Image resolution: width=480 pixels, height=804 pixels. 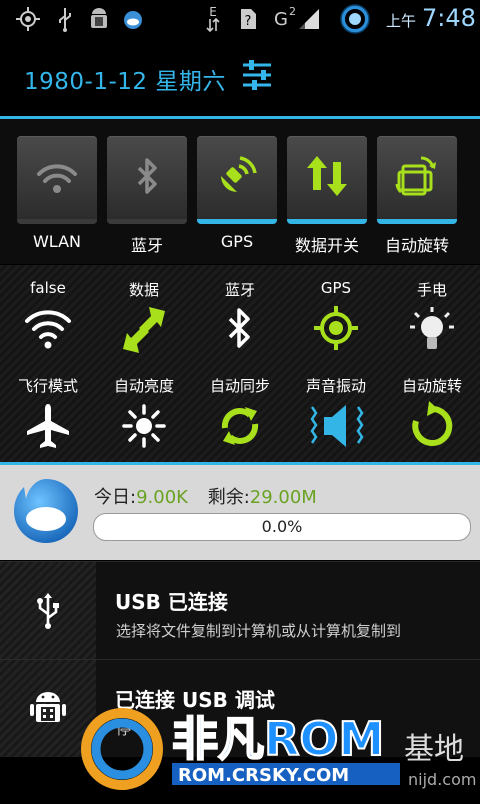 What do you see at coordinates (355, 19) in the screenshot?
I see `sync-status-icon` at bounding box center [355, 19].